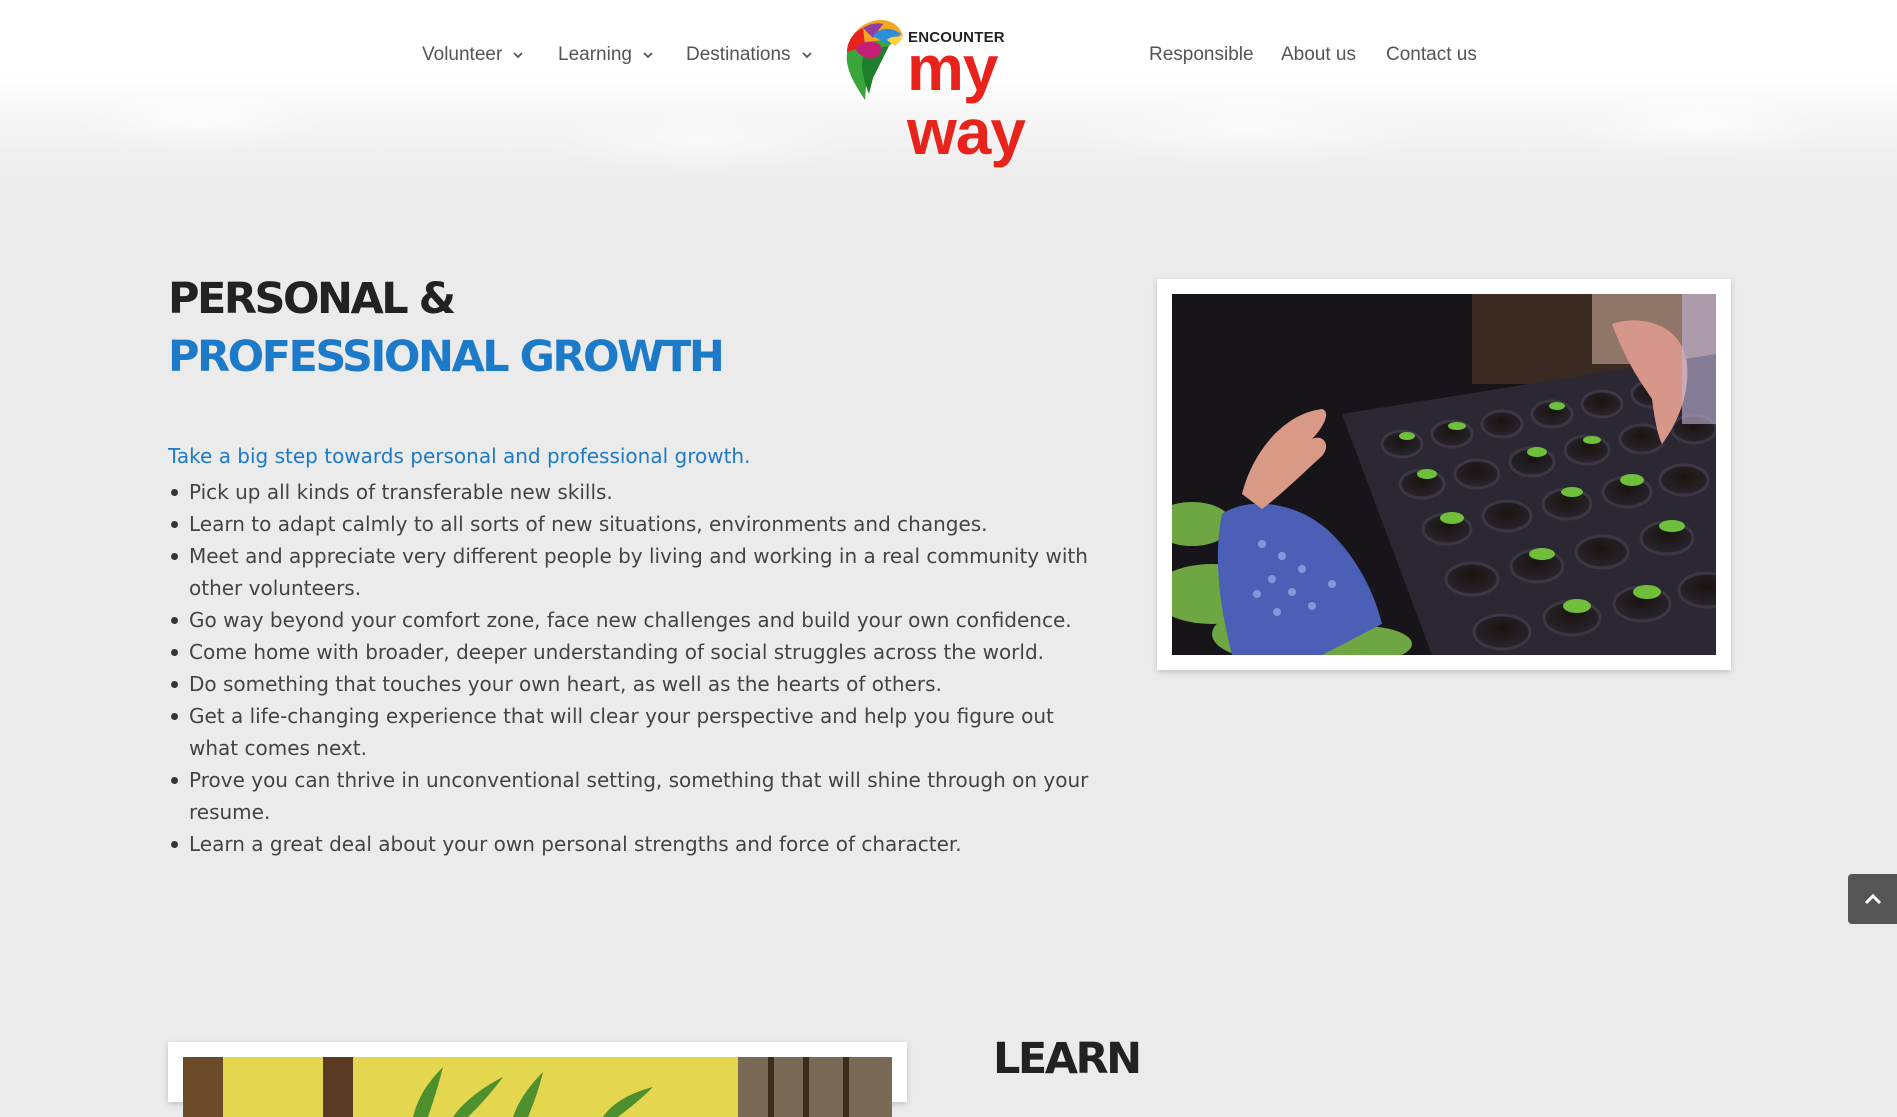  I want to click on nav-item-label: Destinations, so click(738, 54).